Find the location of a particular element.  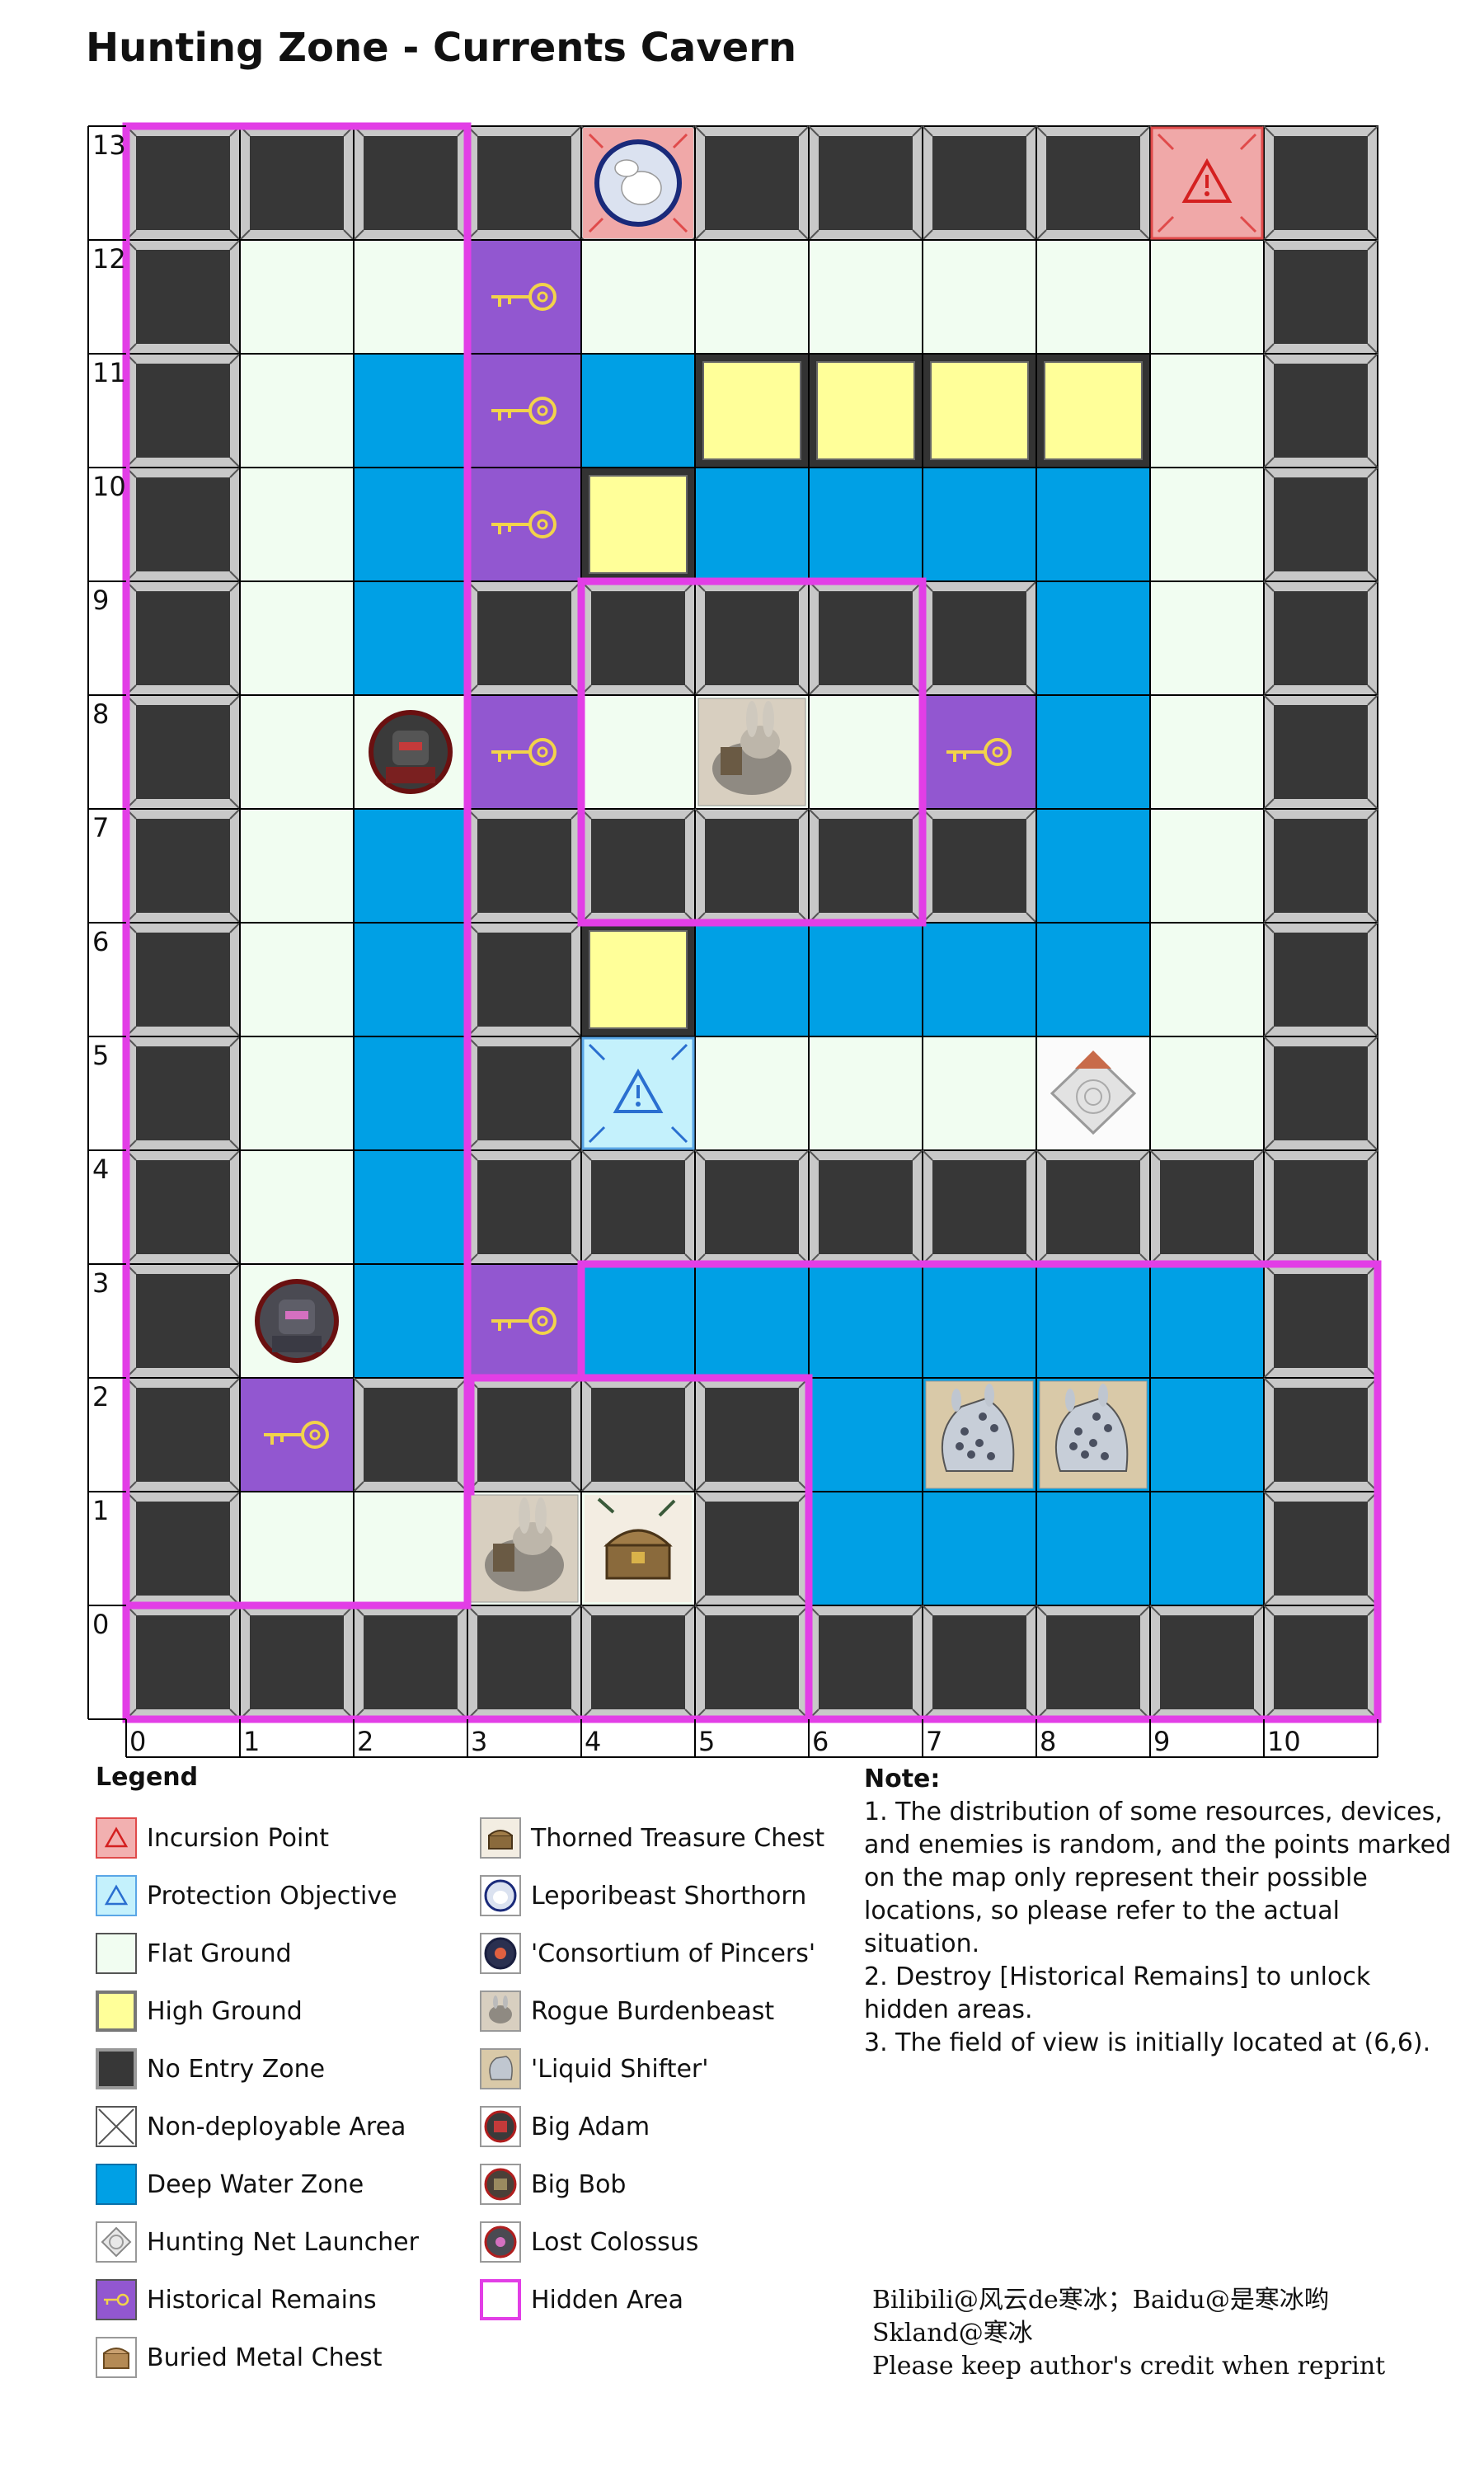

hunting-net-launcher-marker is located at coordinates (1093, 1093).